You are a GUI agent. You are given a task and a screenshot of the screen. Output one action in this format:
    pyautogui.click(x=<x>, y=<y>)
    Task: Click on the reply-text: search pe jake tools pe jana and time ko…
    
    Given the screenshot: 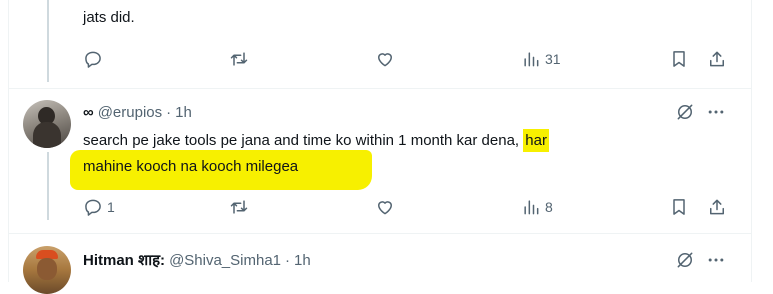 What is the action you would take?
    pyautogui.click(x=408, y=140)
    